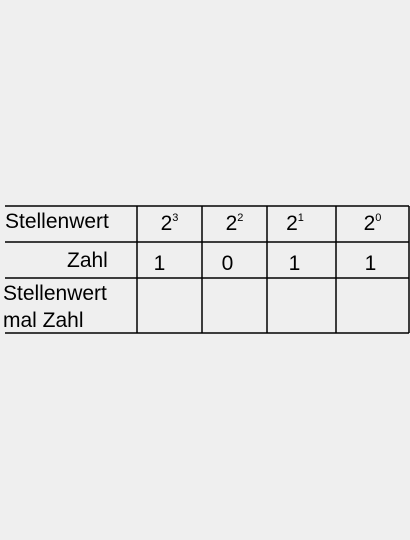 The height and width of the screenshot is (540, 410). Describe the element at coordinates (43, 320) in the screenshot. I see `row-label-product-line2: mal Zahl` at that location.